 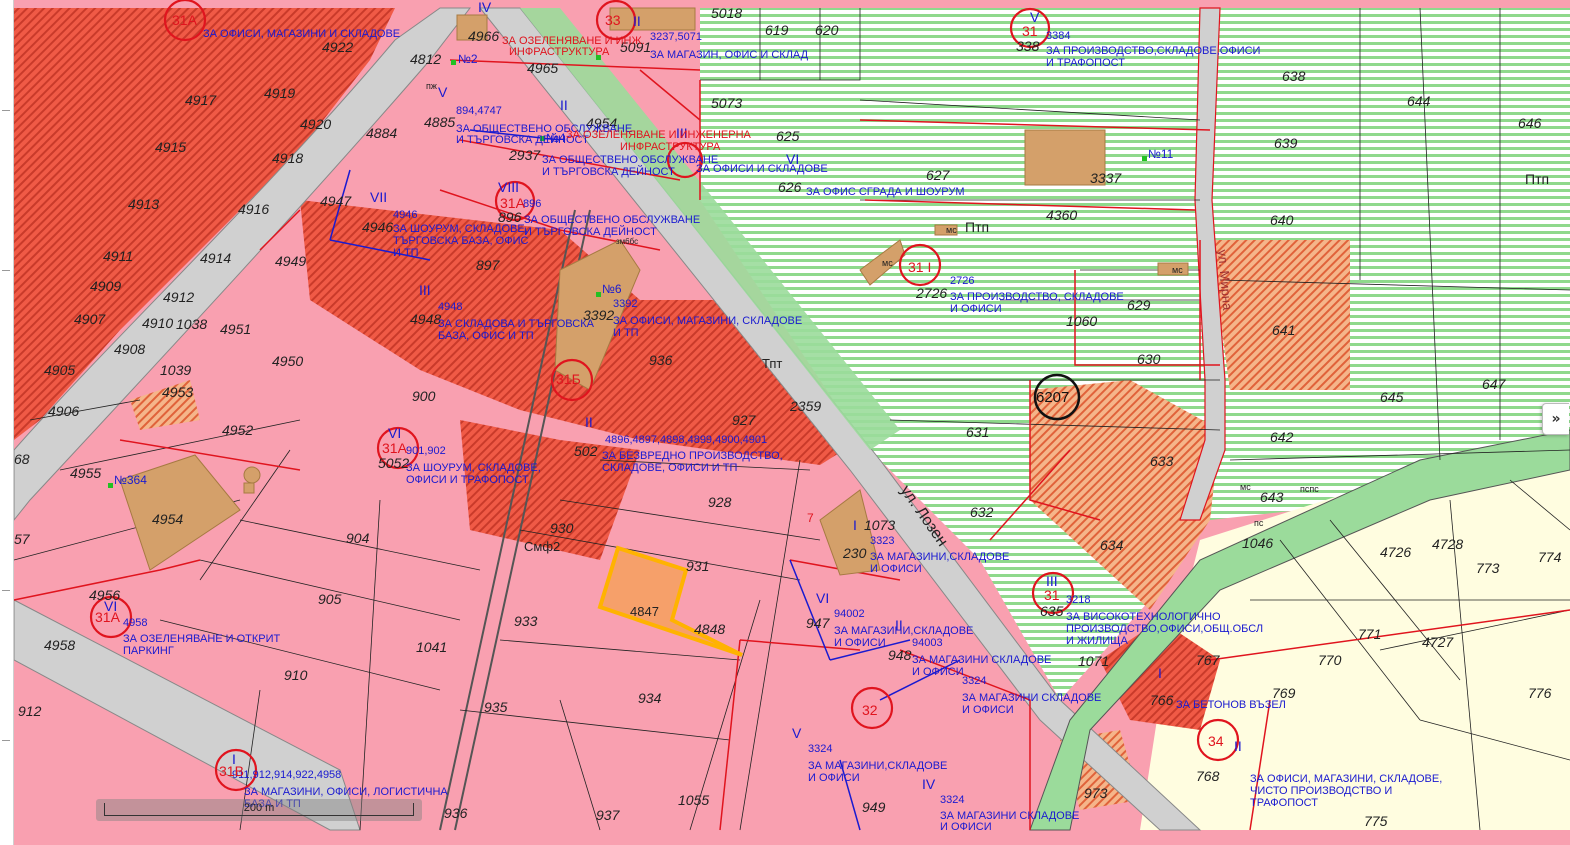 What do you see at coordinates (1216, 741) in the screenshot?
I see `zone-number: 34` at bounding box center [1216, 741].